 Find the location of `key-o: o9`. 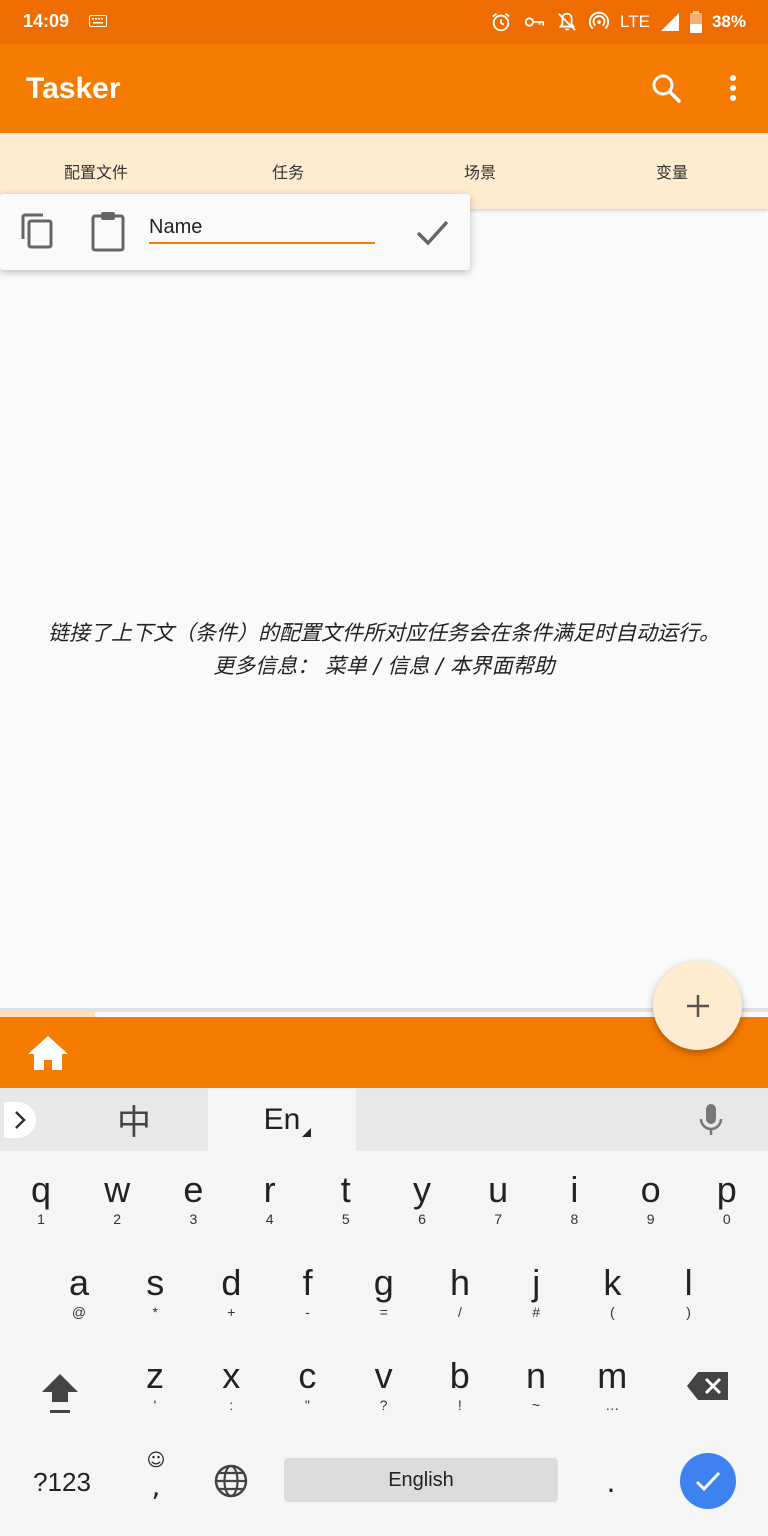

key-o: o9 is located at coordinates (651, 1210).